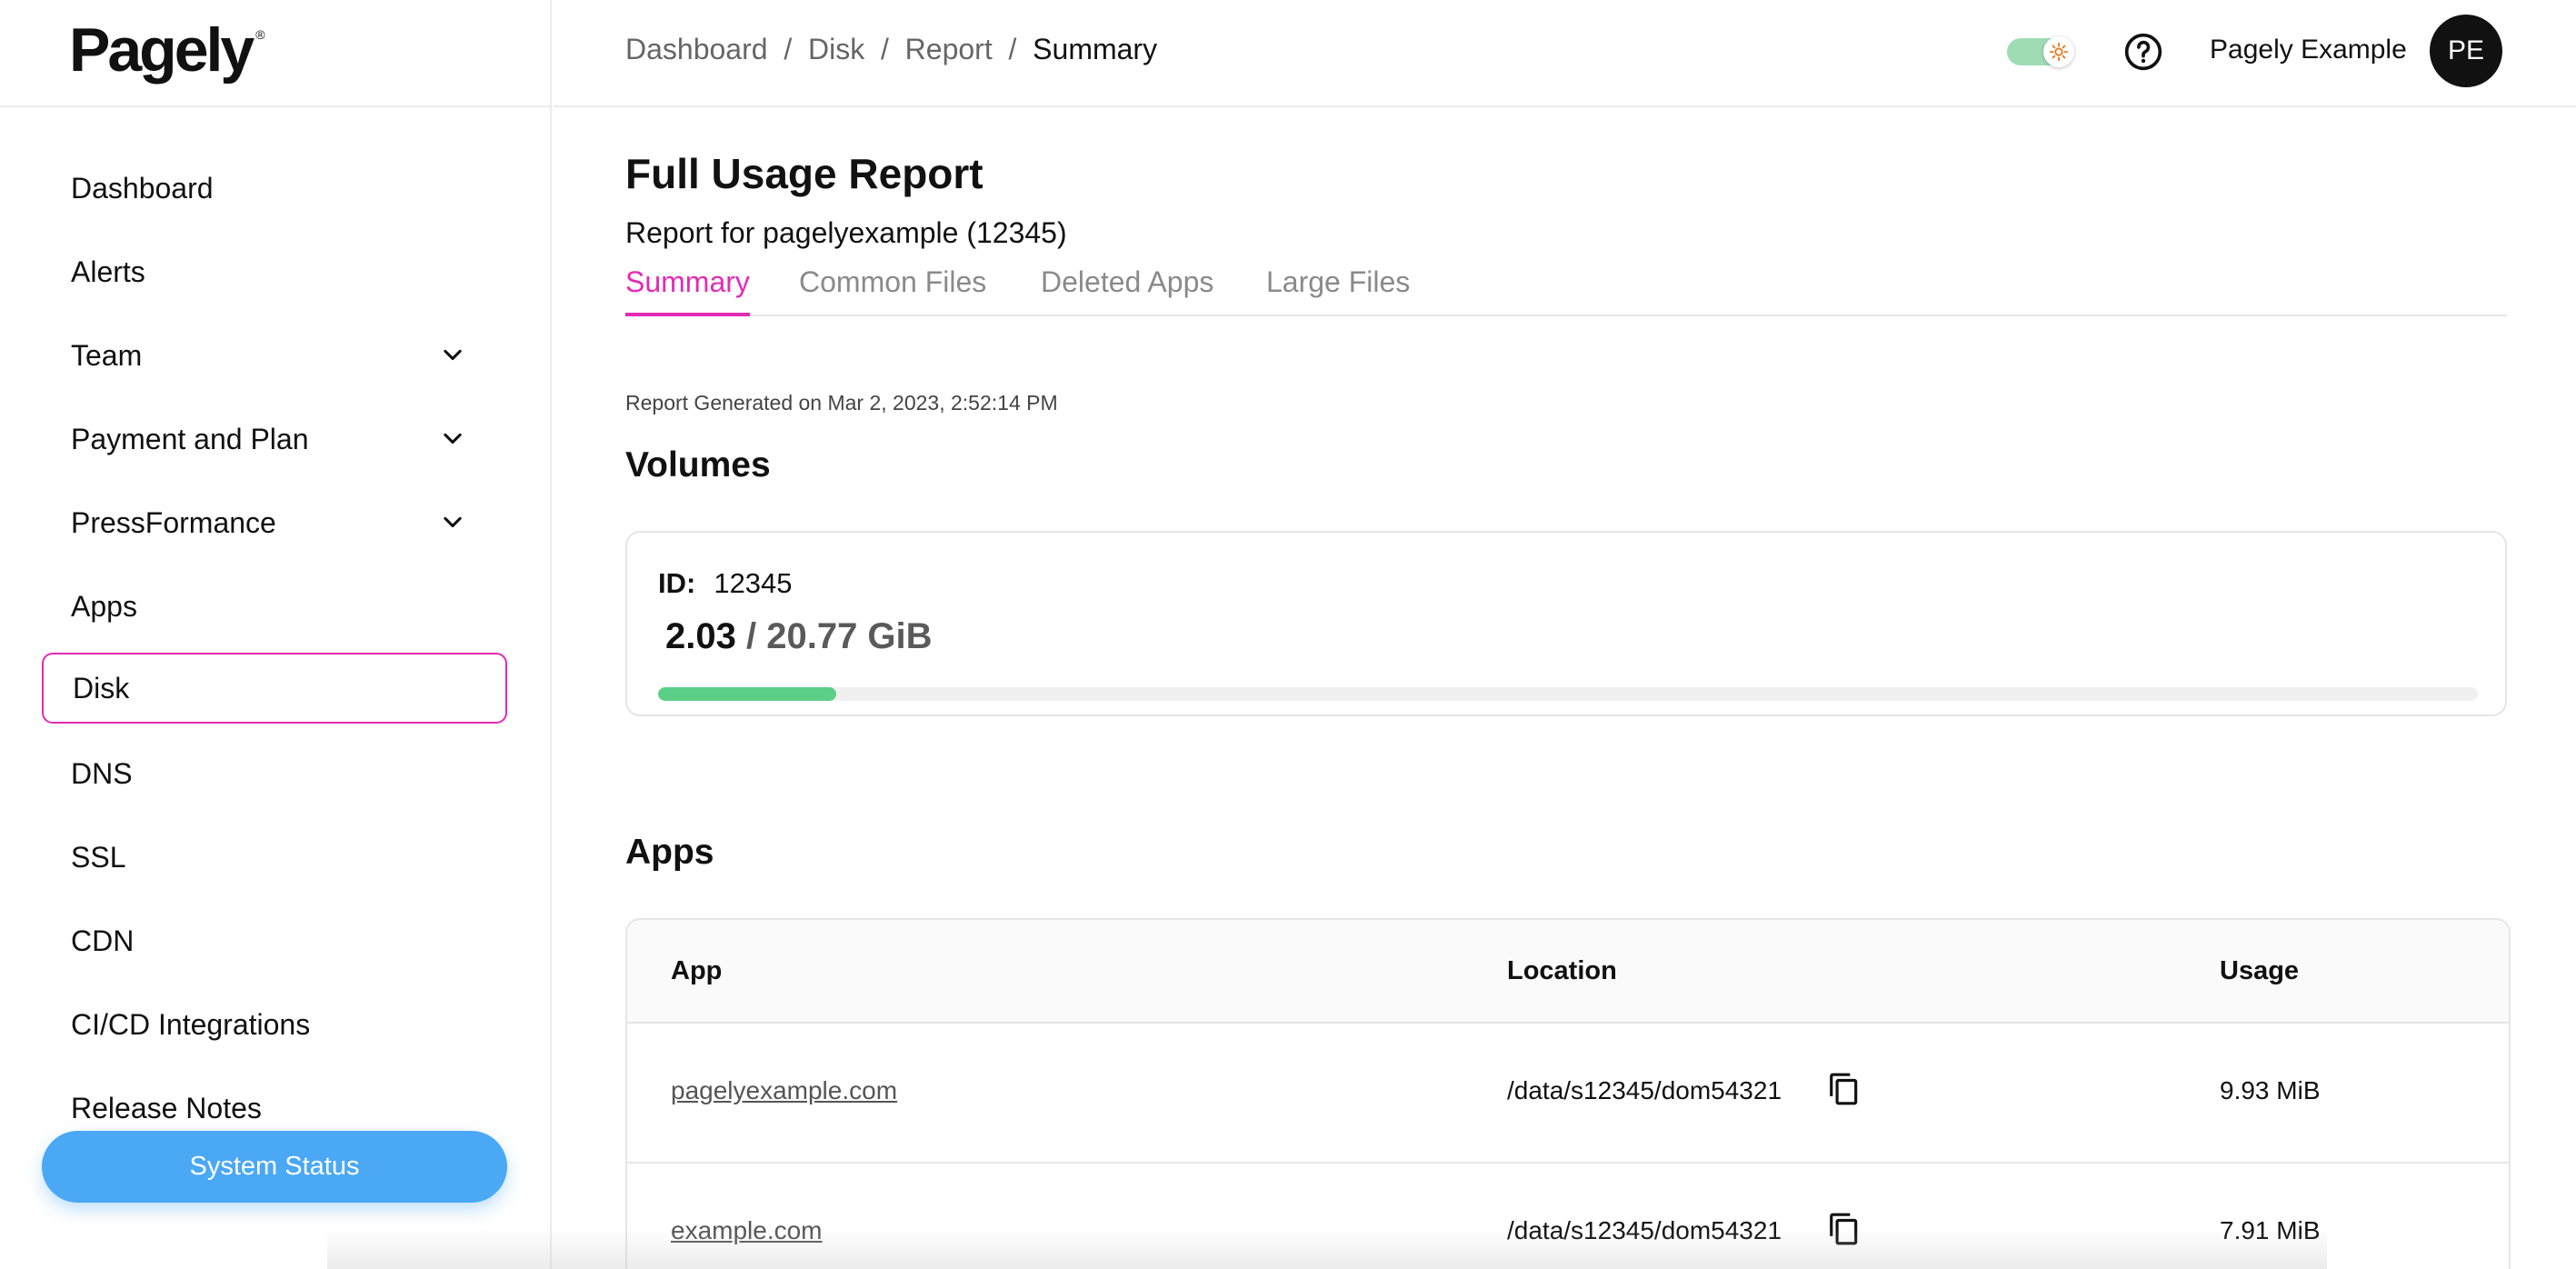 The image size is (2576, 1269). What do you see at coordinates (1568, 694) in the screenshot?
I see `volume-usage-progress-bar` at bounding box center [1568, 694].